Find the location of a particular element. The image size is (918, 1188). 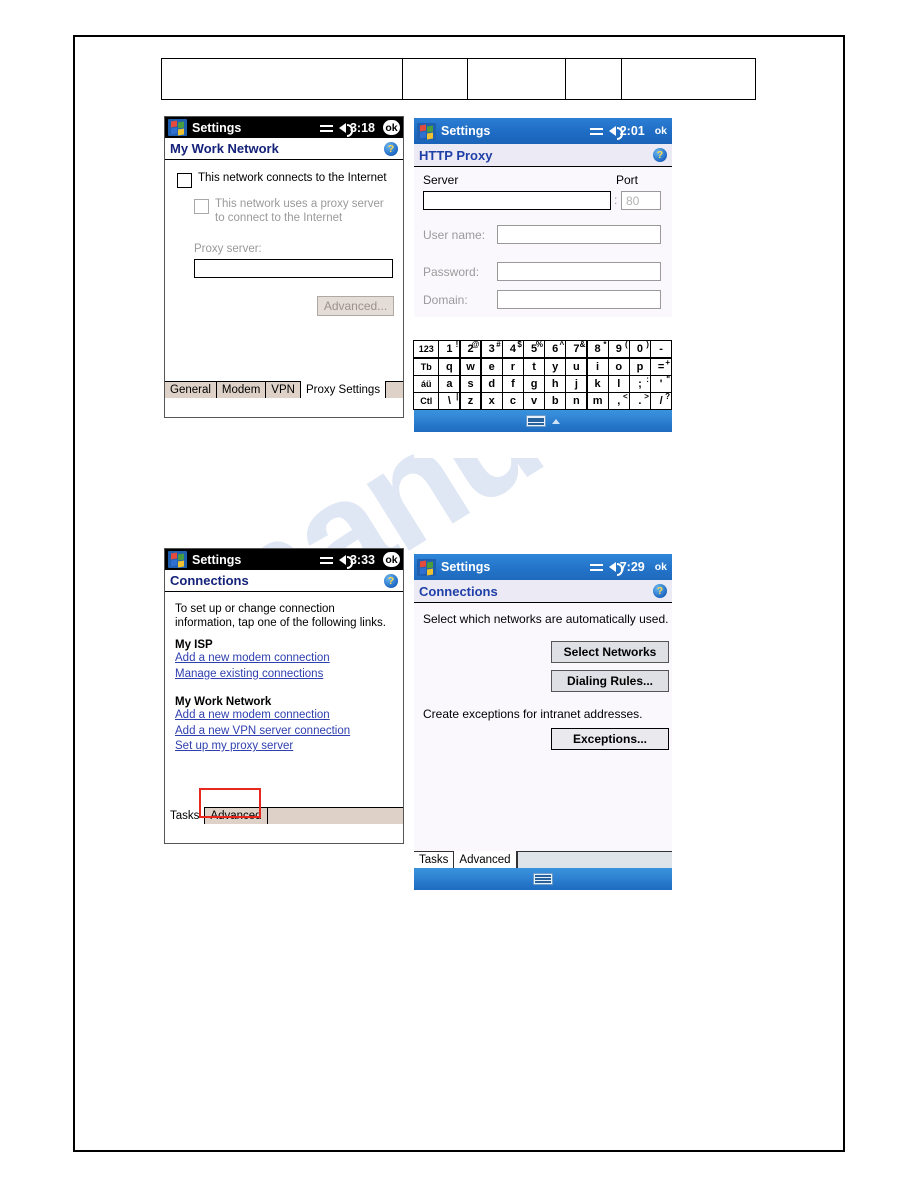

key-5: 5% is located at coordinates (534, 349).